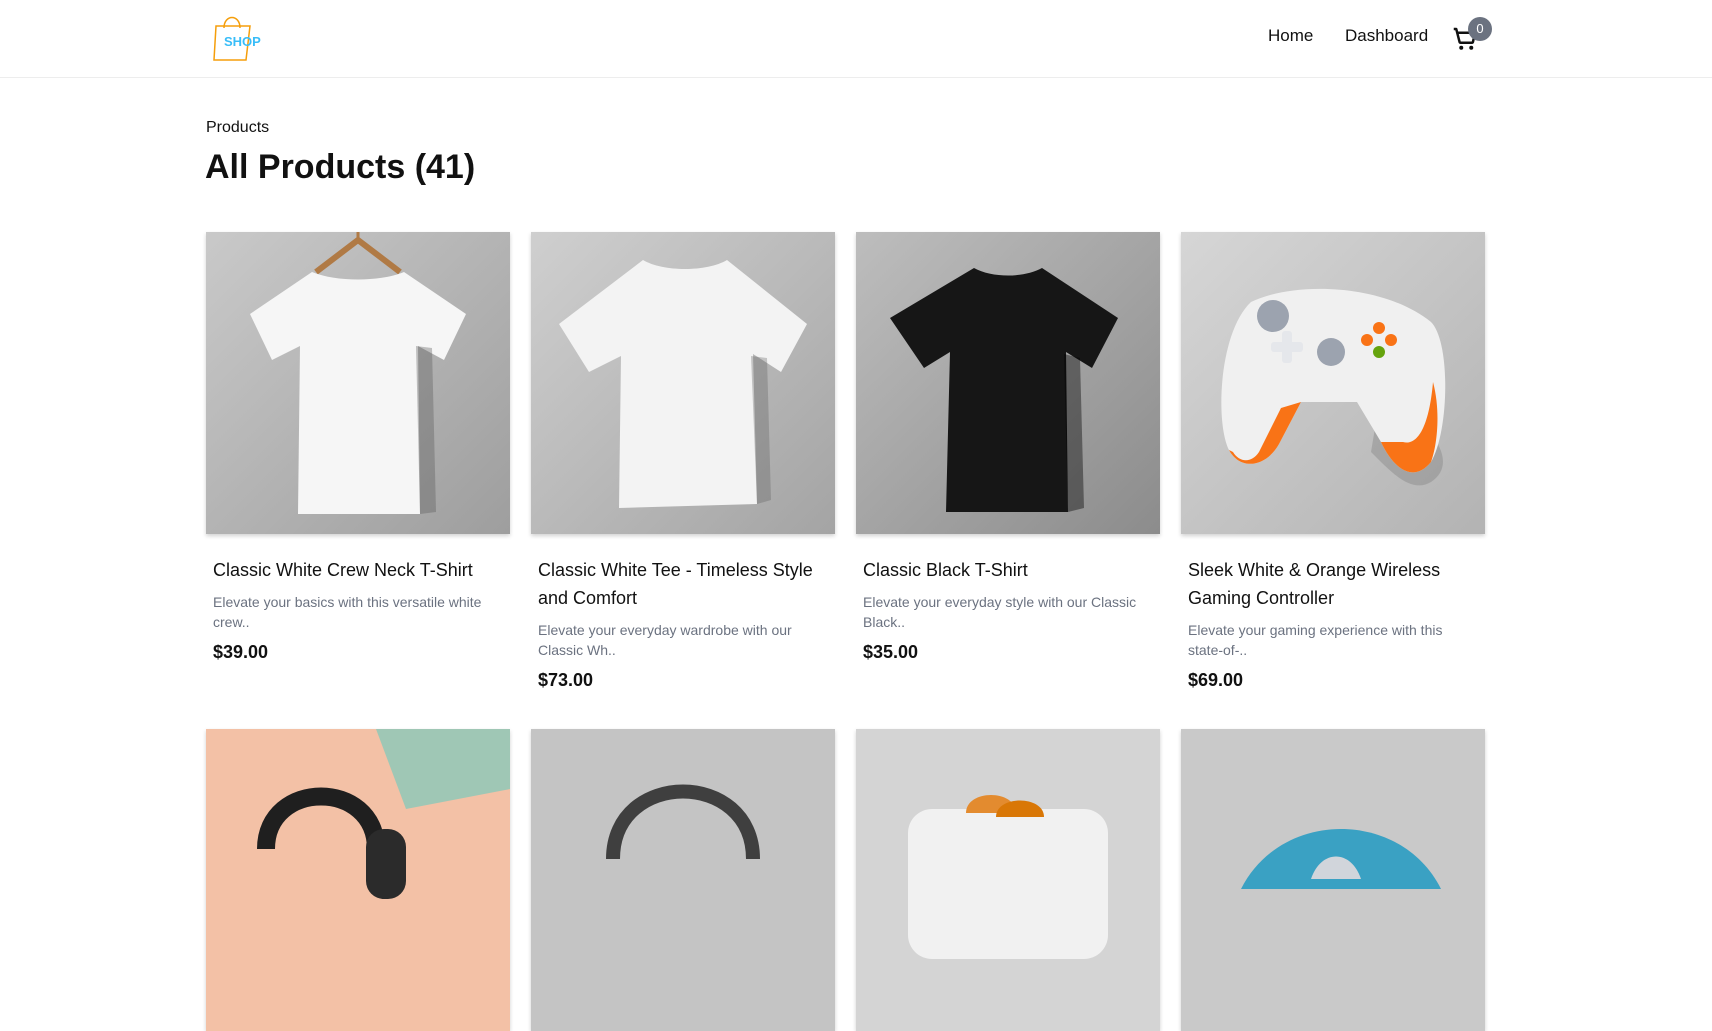 This screenshot has width=1712, height=1031. Describe the element at coordinates (856, 39) in the screenshot. I see `top-navbar: SHOP Home Dashboard 0` at that location.